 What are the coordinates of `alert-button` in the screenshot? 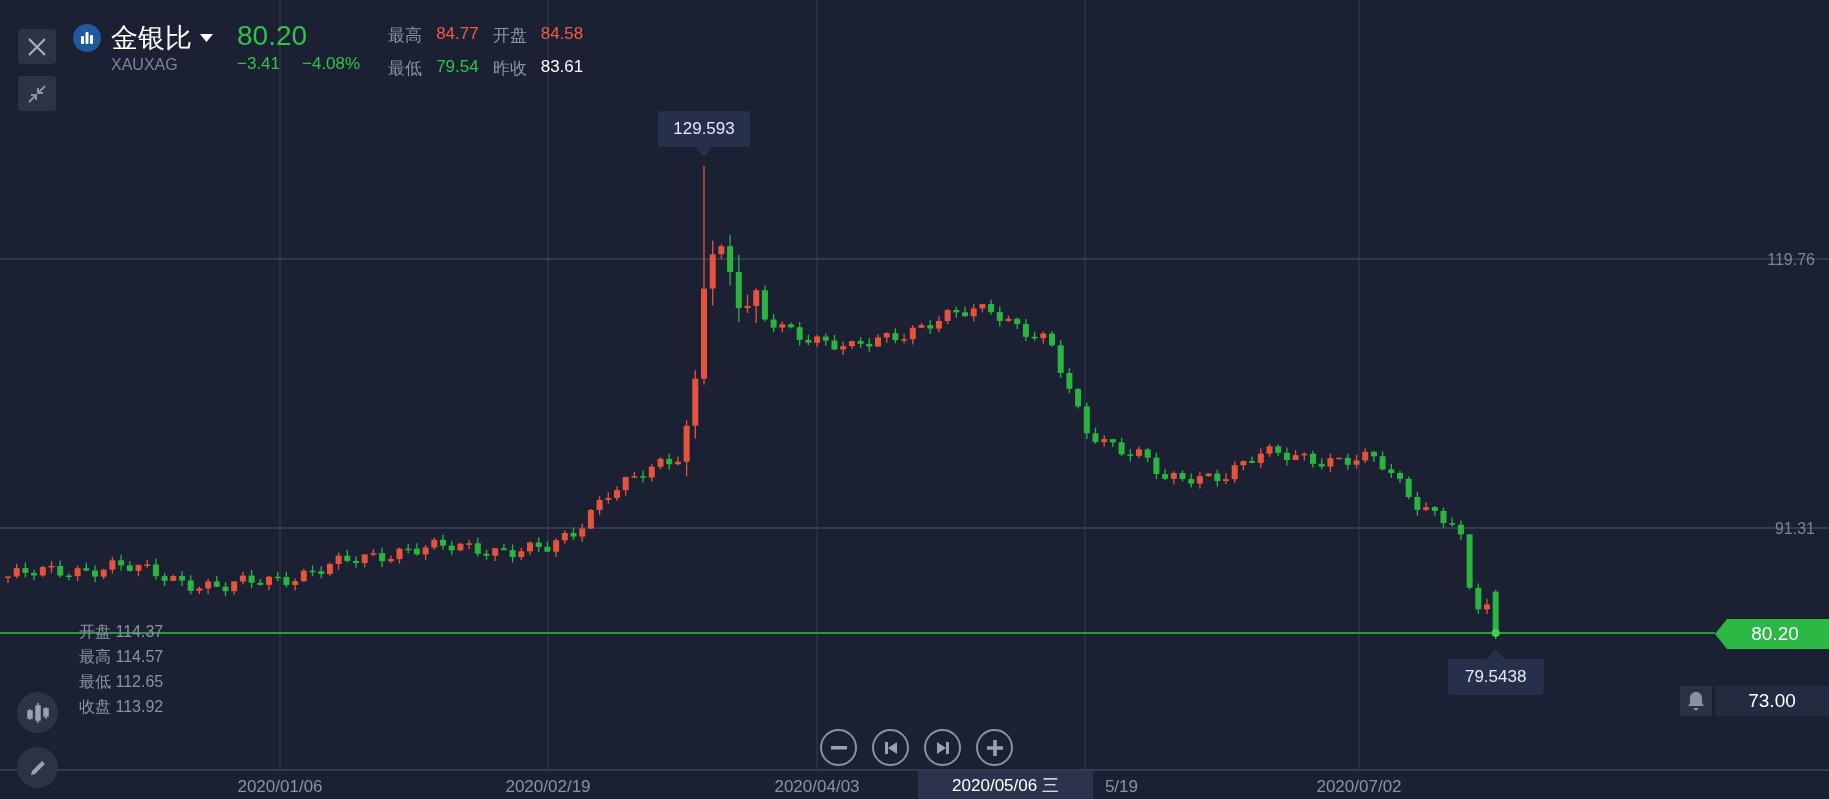 It's located at (1696, 701).